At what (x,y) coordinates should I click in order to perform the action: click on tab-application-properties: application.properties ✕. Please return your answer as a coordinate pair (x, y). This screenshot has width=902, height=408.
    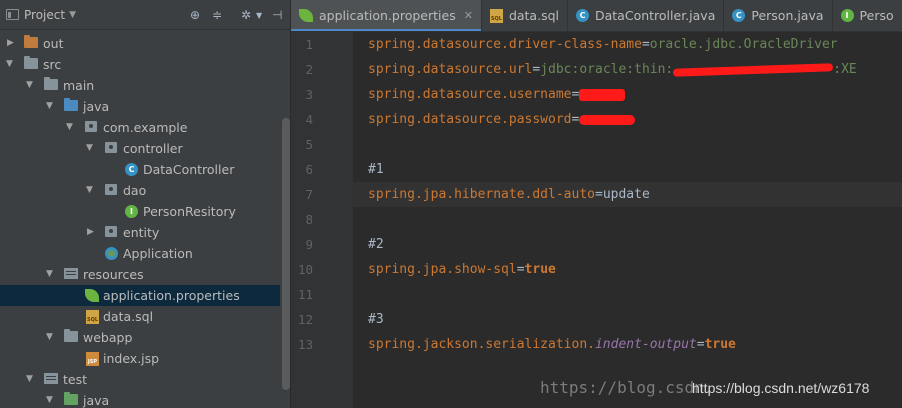
    Looking at the image, I should click on (386, 15).